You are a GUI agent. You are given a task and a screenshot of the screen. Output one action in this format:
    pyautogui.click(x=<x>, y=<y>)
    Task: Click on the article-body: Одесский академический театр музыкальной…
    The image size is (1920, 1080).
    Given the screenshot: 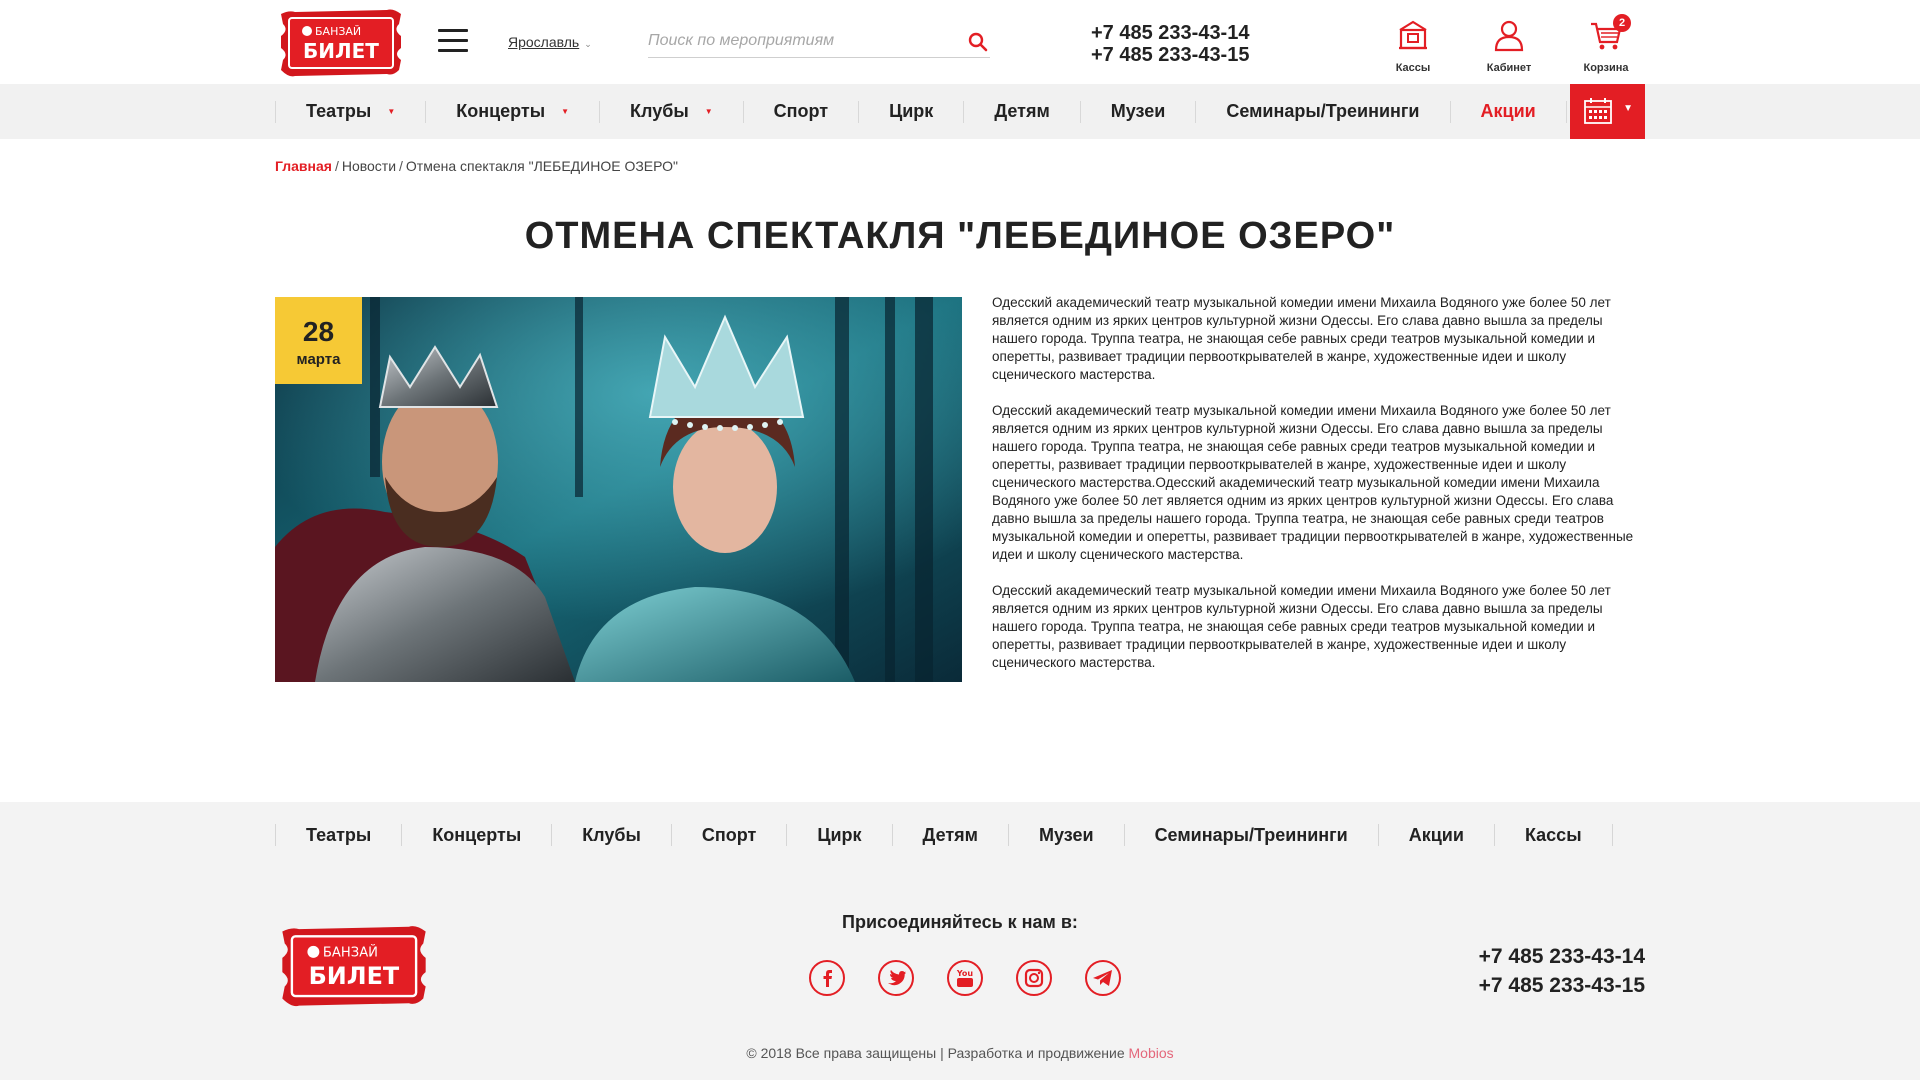 What is the action you would take?
    pyautogui.click(x=1318, y=492)
    